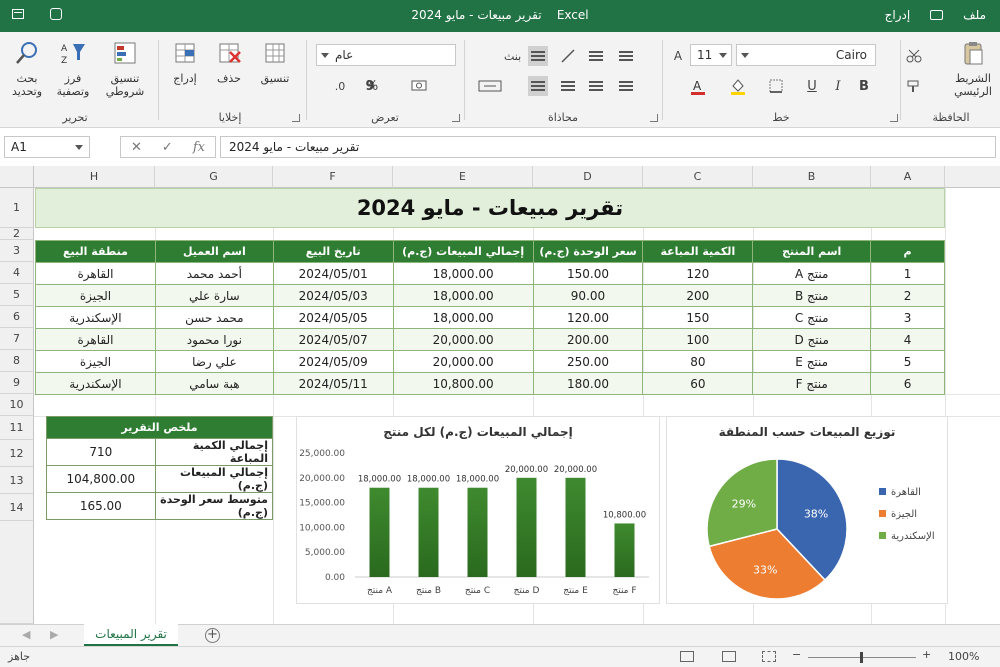  Describe the element at coordinates (333, 317) in the screenshot. I see `table-cell: 2024/05/05` at that location.